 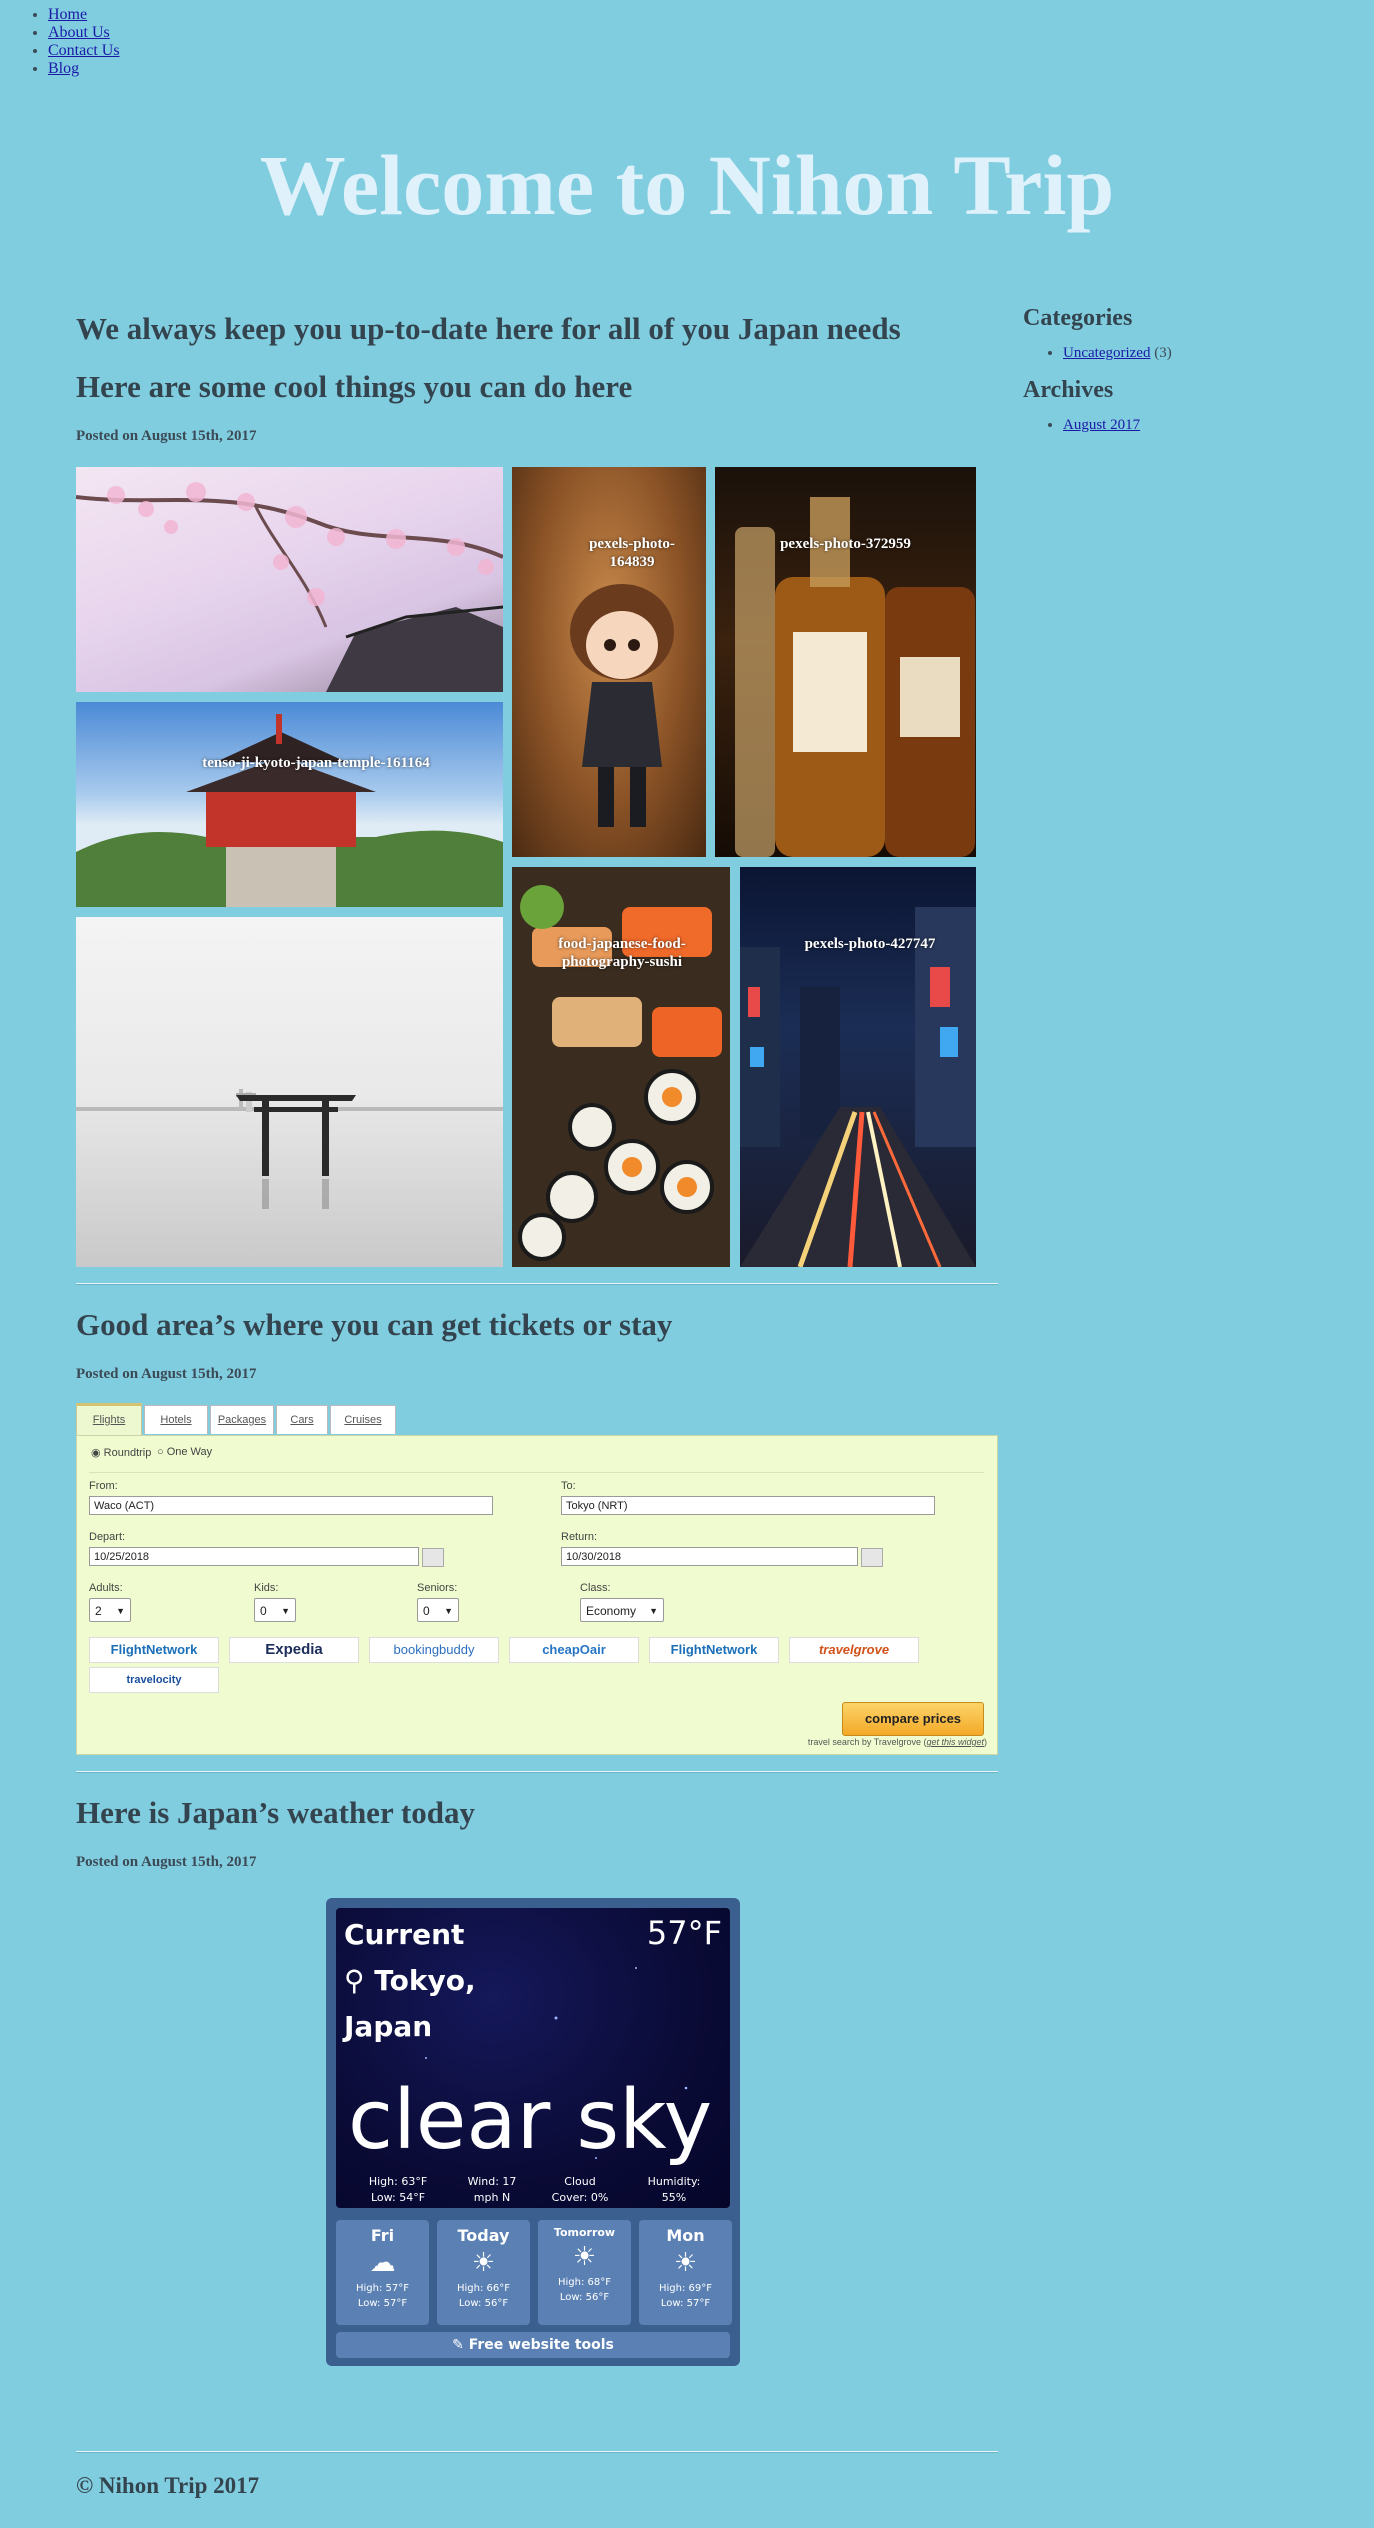 I want to click on seniors-select: 0 ▼, so click(x=438, y=1610).